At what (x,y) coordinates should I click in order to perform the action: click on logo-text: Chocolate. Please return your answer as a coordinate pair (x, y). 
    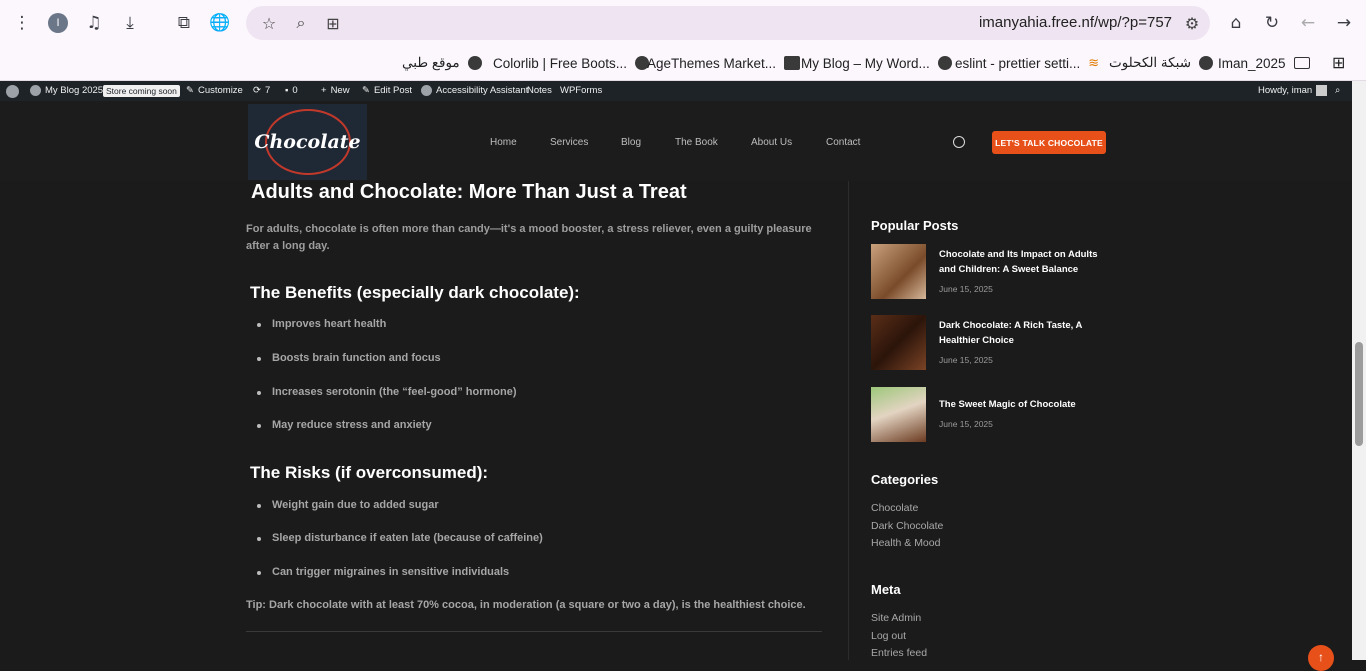
    Looking at the image, I should click on (307, 142).